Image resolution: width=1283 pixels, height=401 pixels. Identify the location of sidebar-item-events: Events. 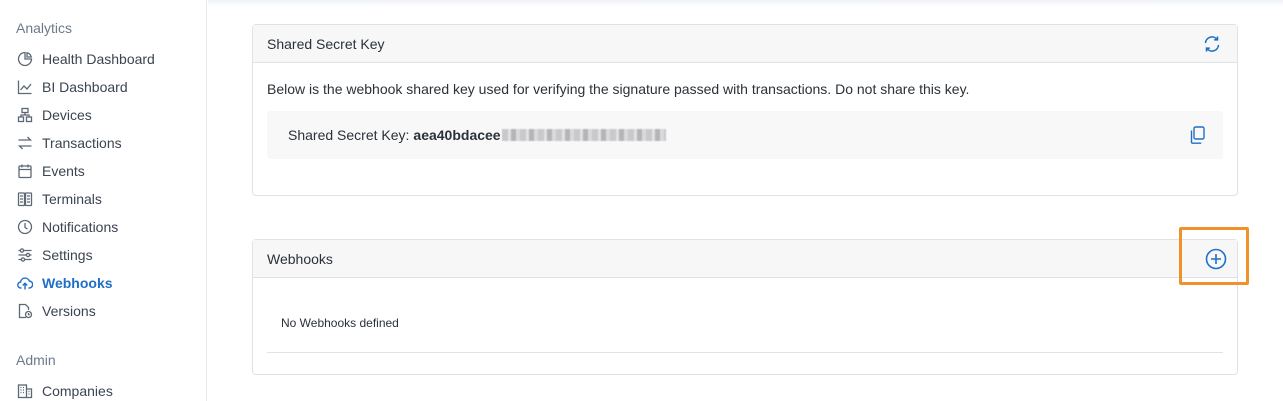
(50, 171).